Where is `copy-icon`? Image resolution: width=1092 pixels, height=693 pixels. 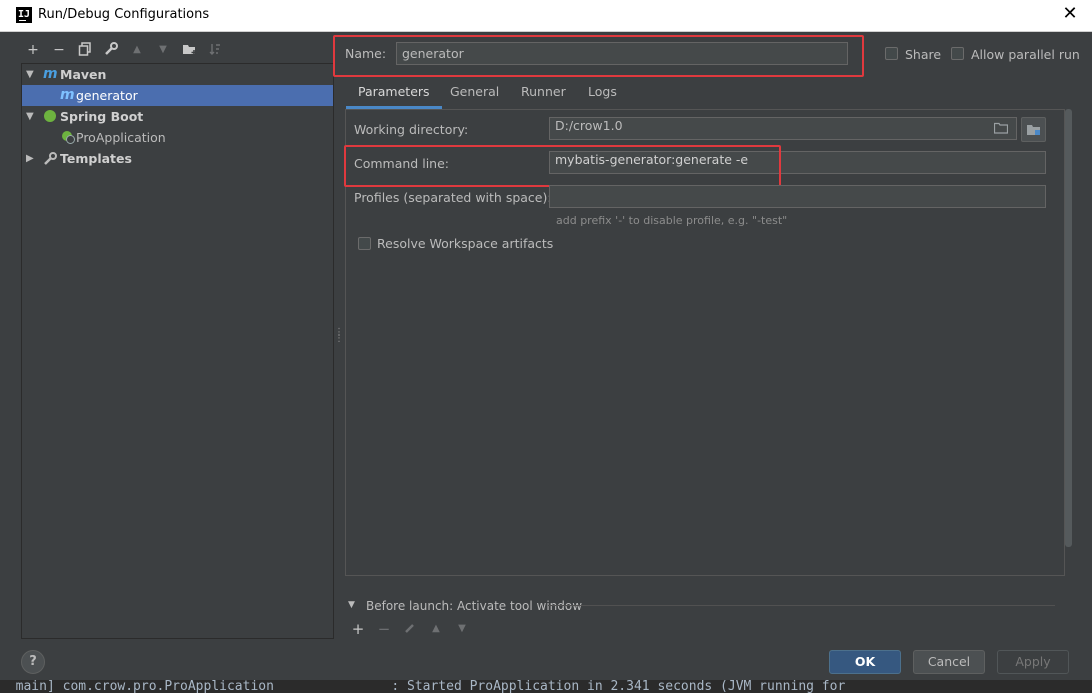
copy-icon is located at coordinates (85, 50).